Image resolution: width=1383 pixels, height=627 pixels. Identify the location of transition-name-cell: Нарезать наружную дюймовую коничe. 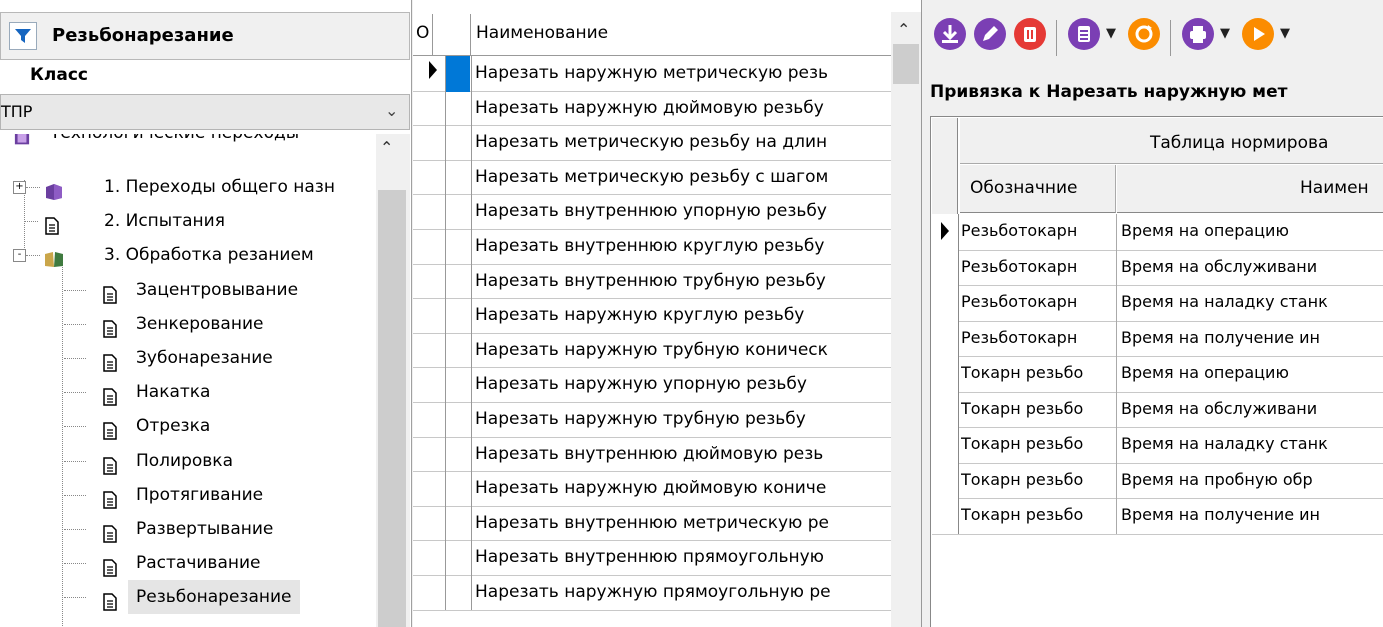
(651, 488).